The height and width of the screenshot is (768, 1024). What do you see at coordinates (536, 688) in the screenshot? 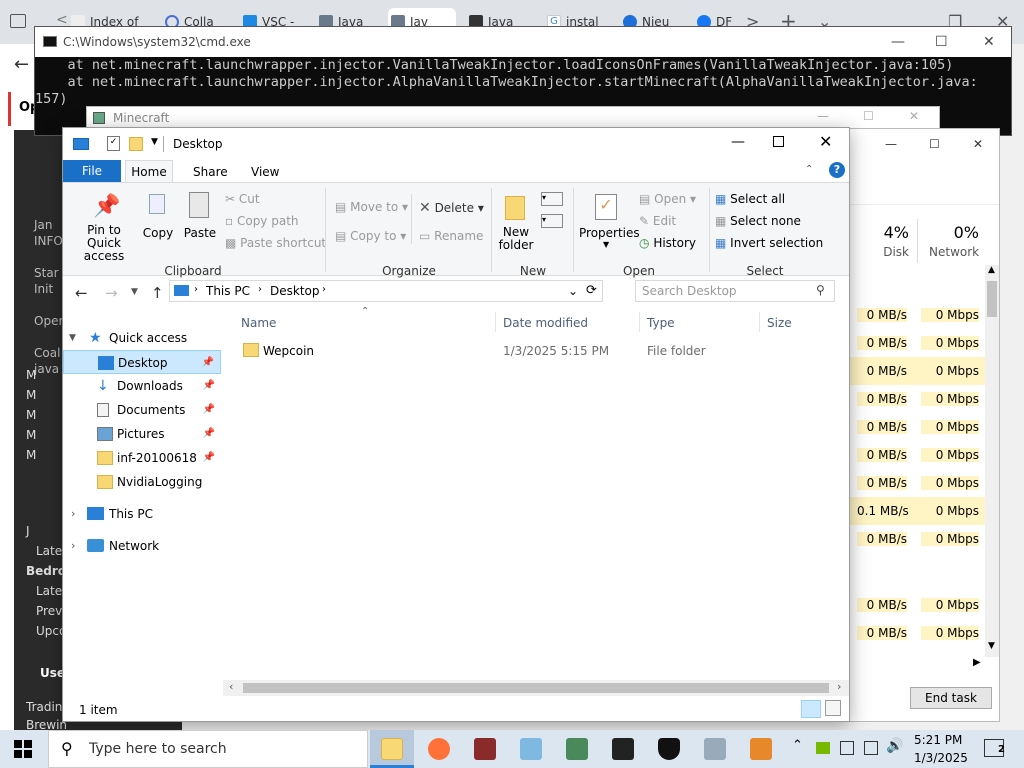
I see `horizontal-scrollbar: ‹ ›` at bounding box center [536, 688].